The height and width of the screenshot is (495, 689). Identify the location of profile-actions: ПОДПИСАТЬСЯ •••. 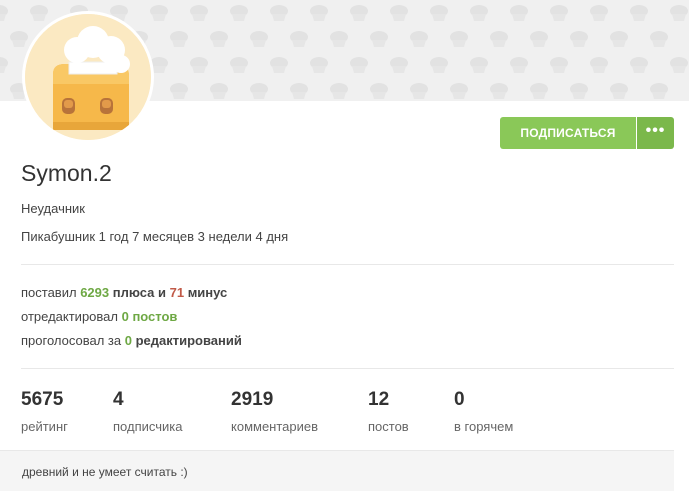
(587, 133).